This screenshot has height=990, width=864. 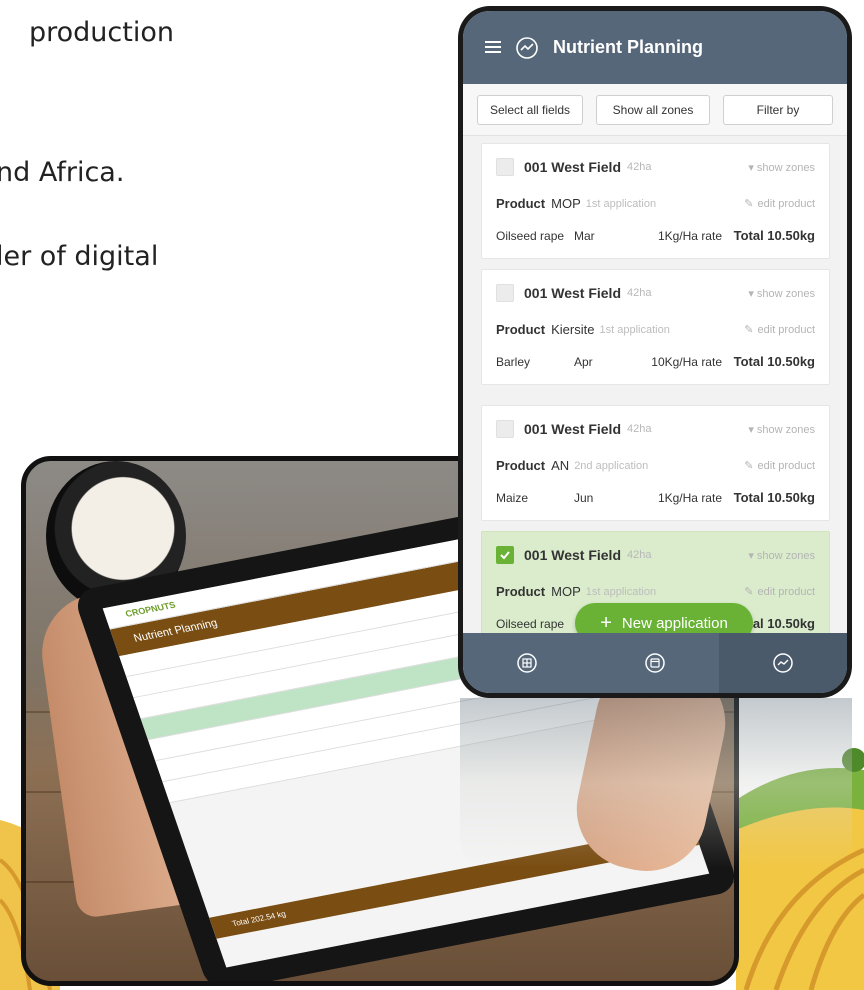 I want to click on product-name: AN, so click(x=560, y=465).